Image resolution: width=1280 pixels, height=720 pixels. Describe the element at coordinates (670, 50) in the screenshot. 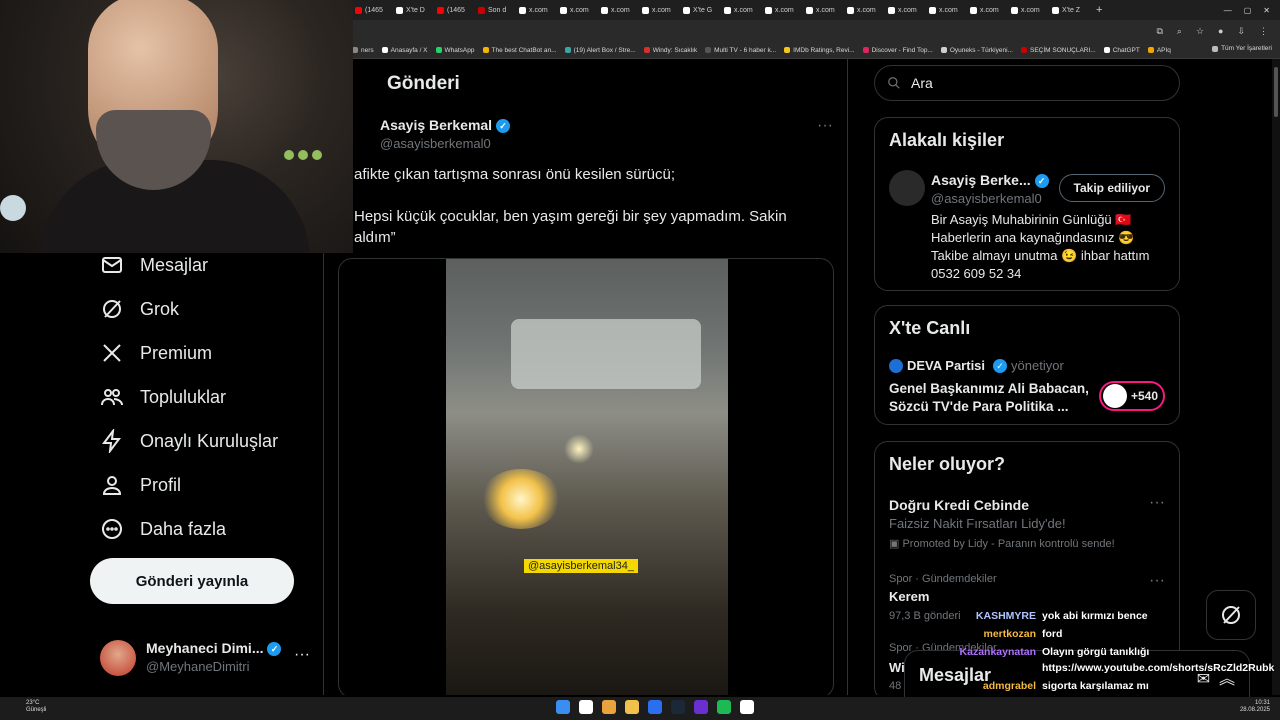

I see `bookmark-item: Windy: Sıcaklık` at that location.